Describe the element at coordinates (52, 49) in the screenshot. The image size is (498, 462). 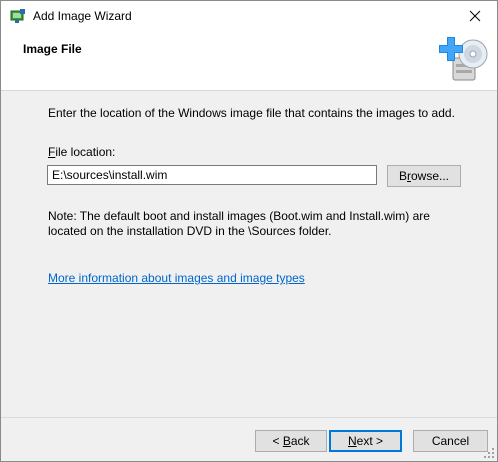
I see `page-title: Image File` at that location.